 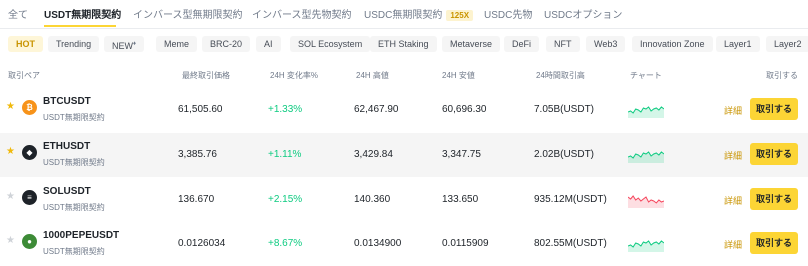 I want to click on chip-web3: Web3, so click(x=606, y=44).